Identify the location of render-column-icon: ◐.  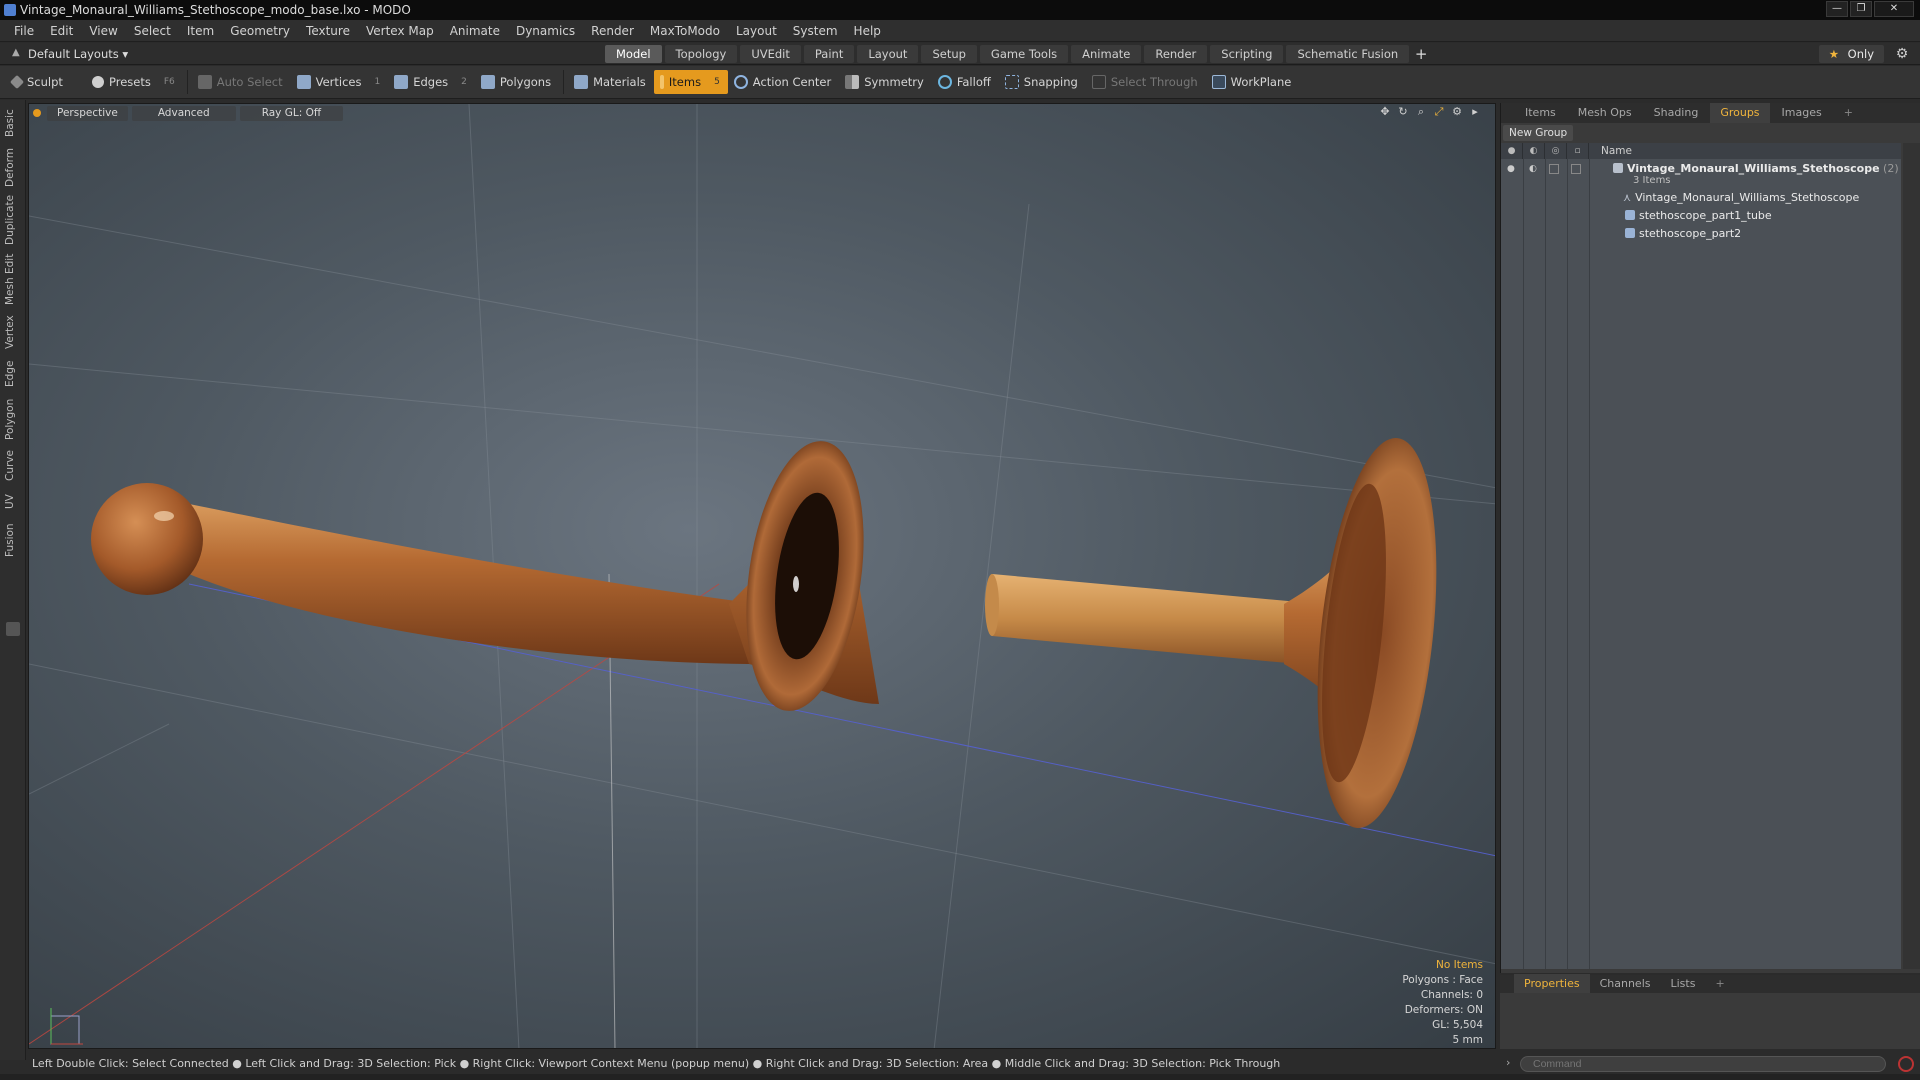
(1534, 151).